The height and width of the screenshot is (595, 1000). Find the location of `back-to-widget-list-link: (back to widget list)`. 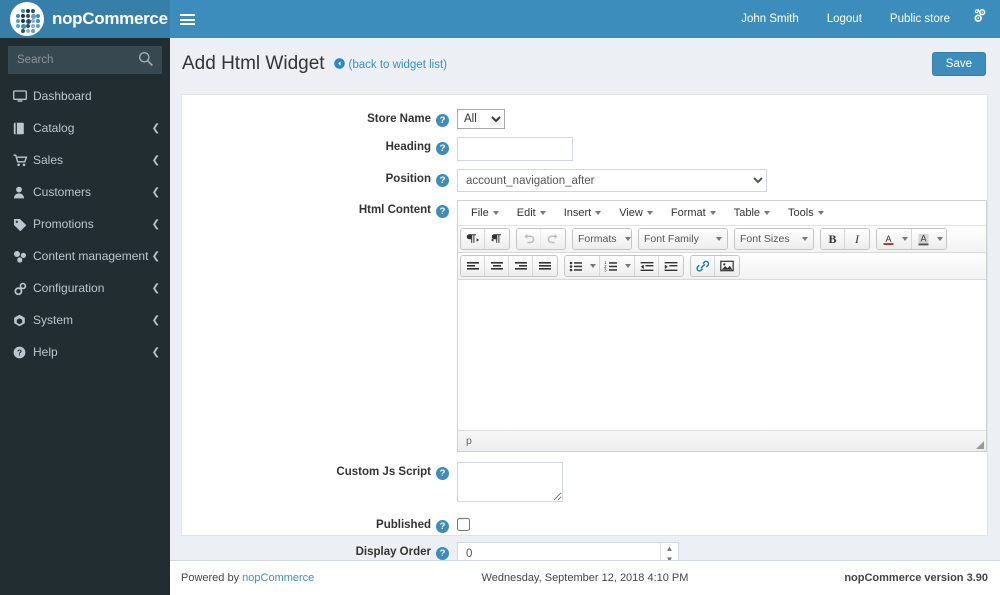

back-to-widget-list-link: (back to widget list) is located at coordinates (390, 65).